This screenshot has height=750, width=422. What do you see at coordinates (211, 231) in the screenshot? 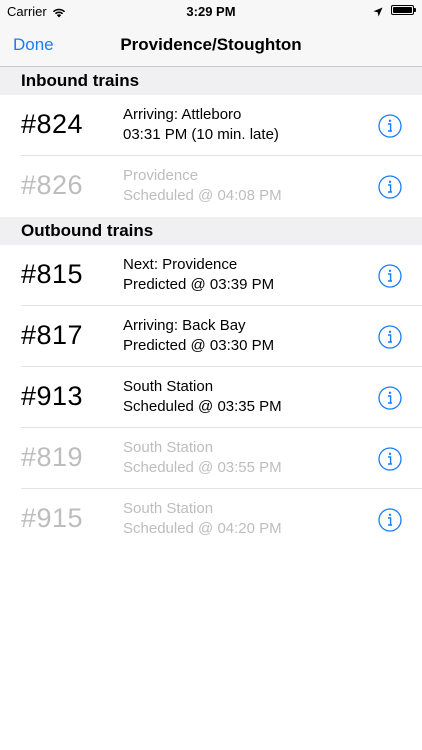
I see `section-header-outbound: Outbound trains` at bounding box center [211, 231].